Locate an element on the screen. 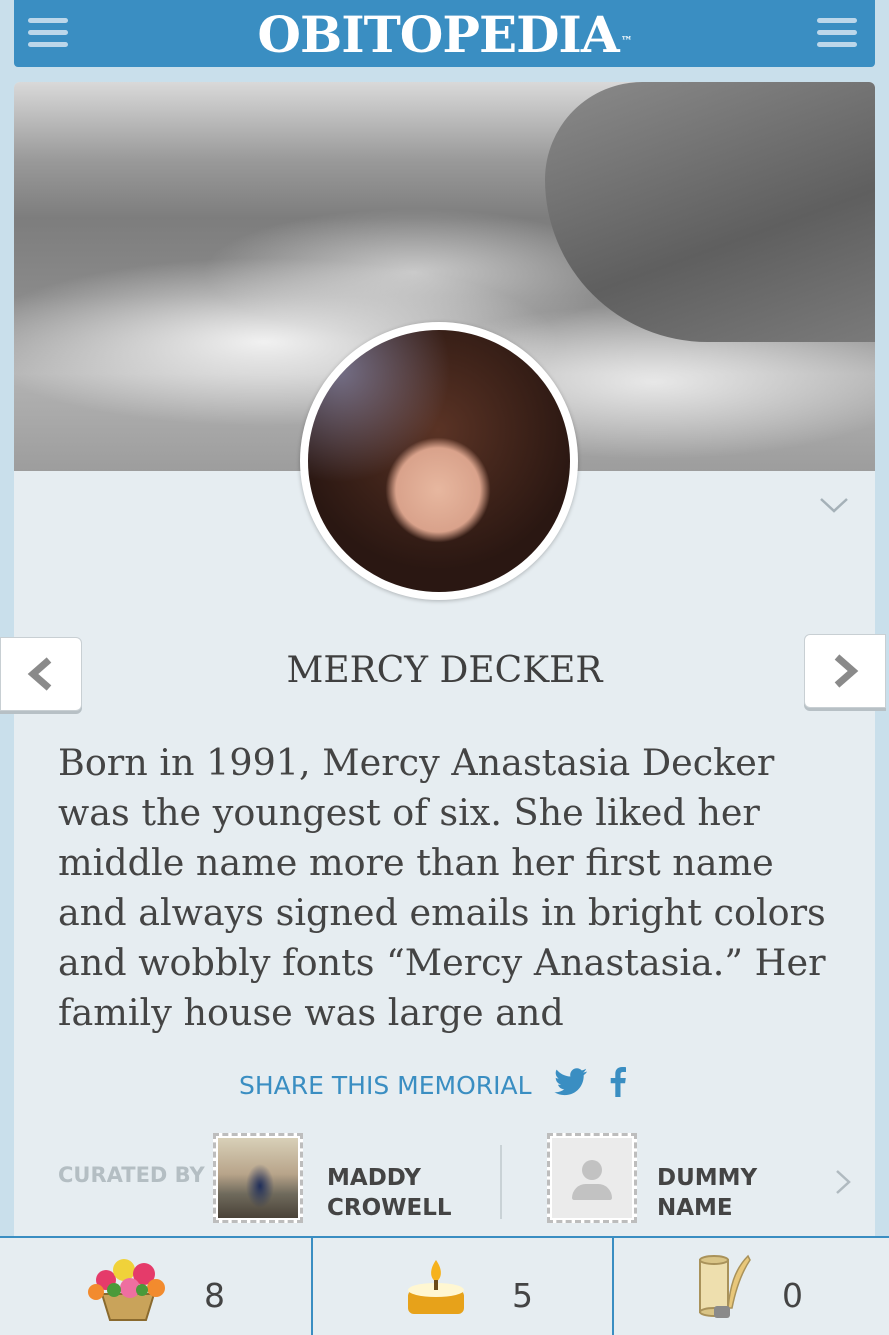  curator-name: MADDY CROWELL is located at coordinates (389, 1193).